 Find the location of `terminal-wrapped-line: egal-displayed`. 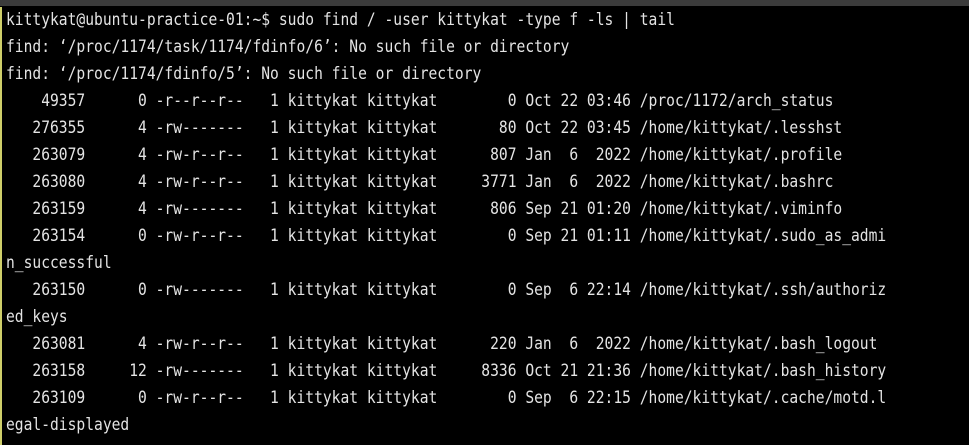

terminal-wrapped-line: egal-displayed is located at coordinates (68, 425).